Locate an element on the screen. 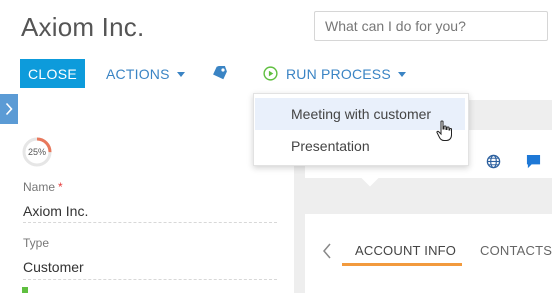  search-box is located at coordinates (431, 26).